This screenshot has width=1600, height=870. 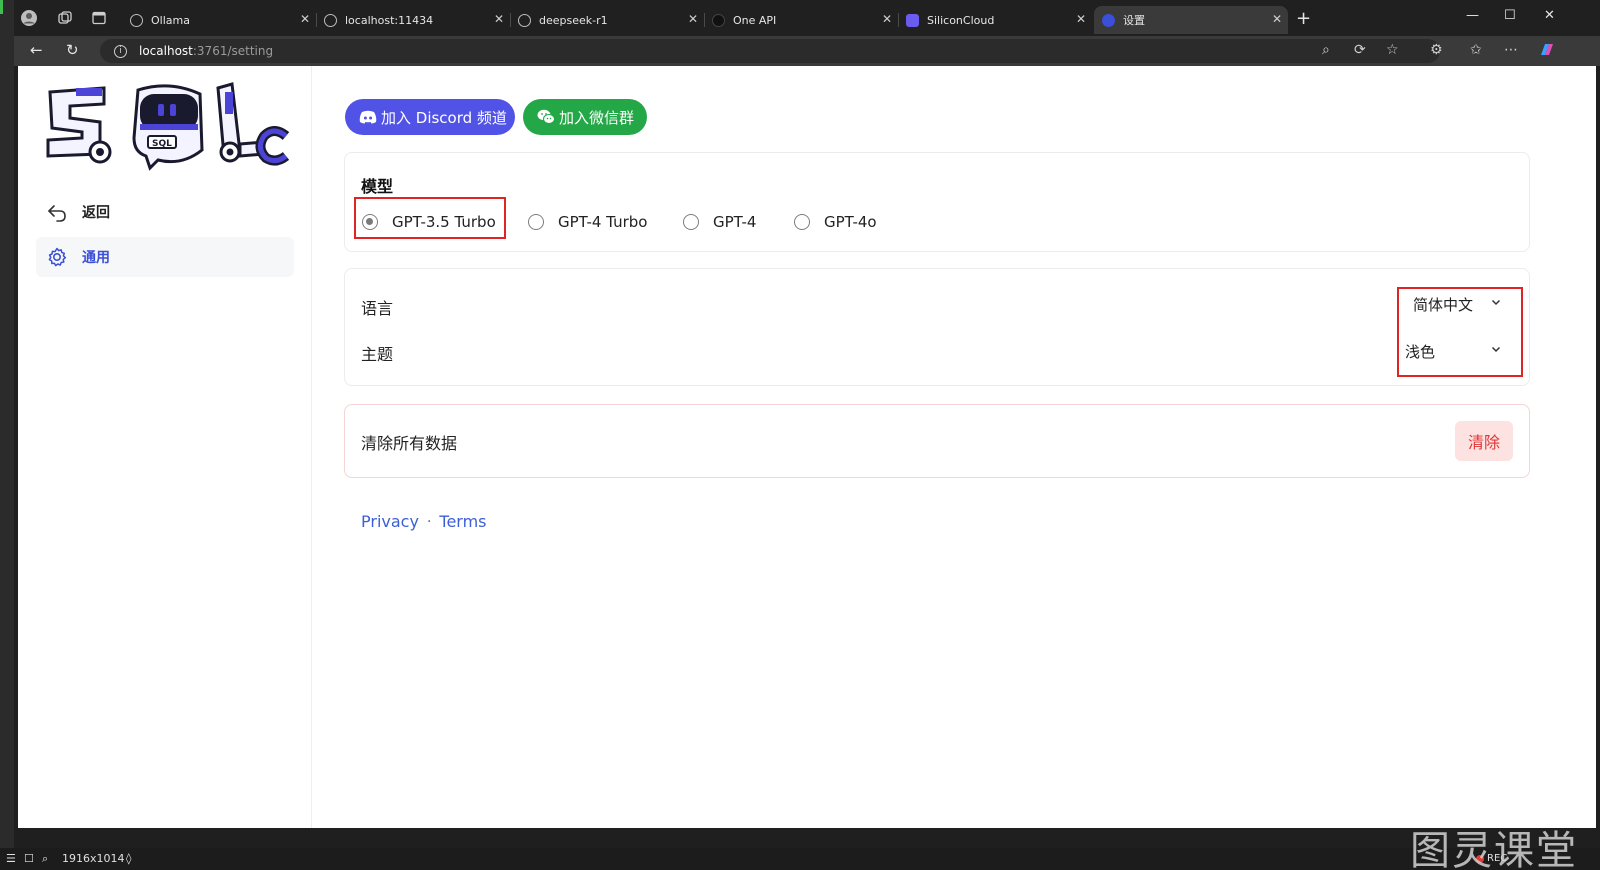 What do you see at coordinates (735, 222) in the screenshot?
I see `radio-label: GPT-4` at bounding box center [735, 222].